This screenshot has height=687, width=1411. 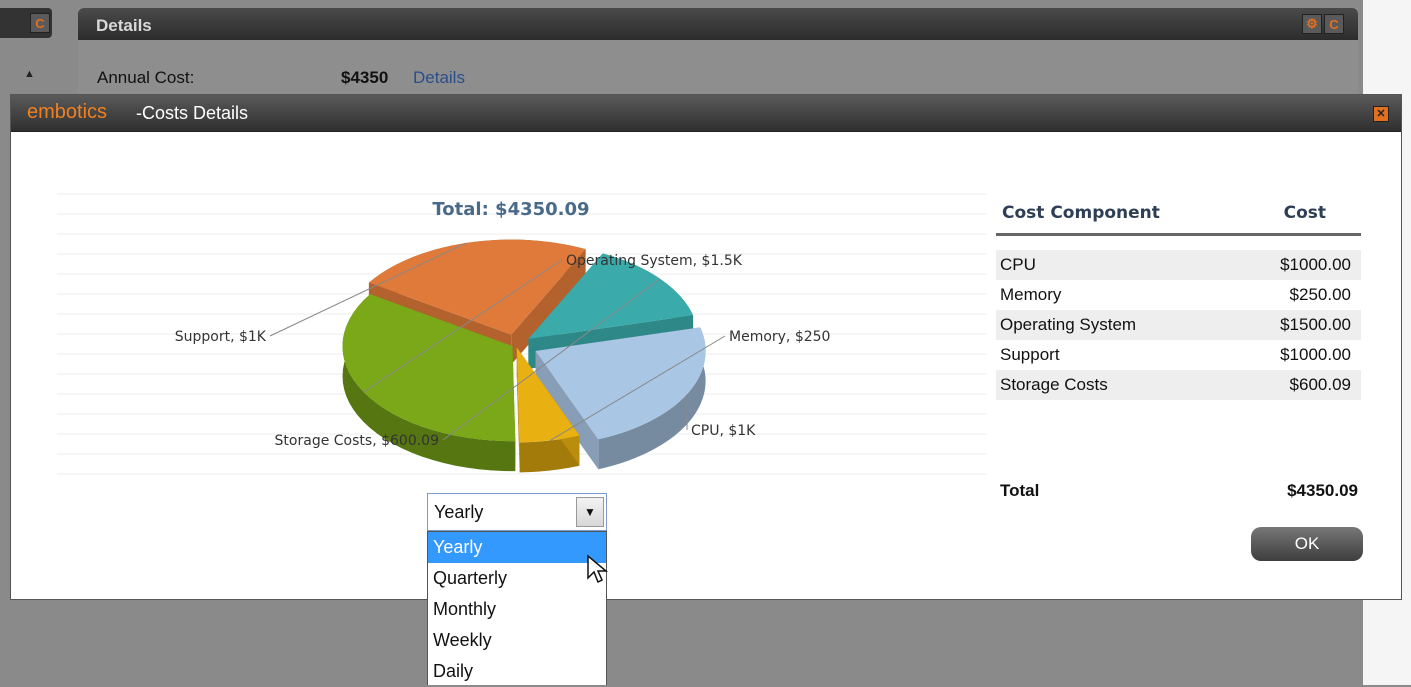 I want to click on slice-label: Support, $1K, so click(x=221, y=337).